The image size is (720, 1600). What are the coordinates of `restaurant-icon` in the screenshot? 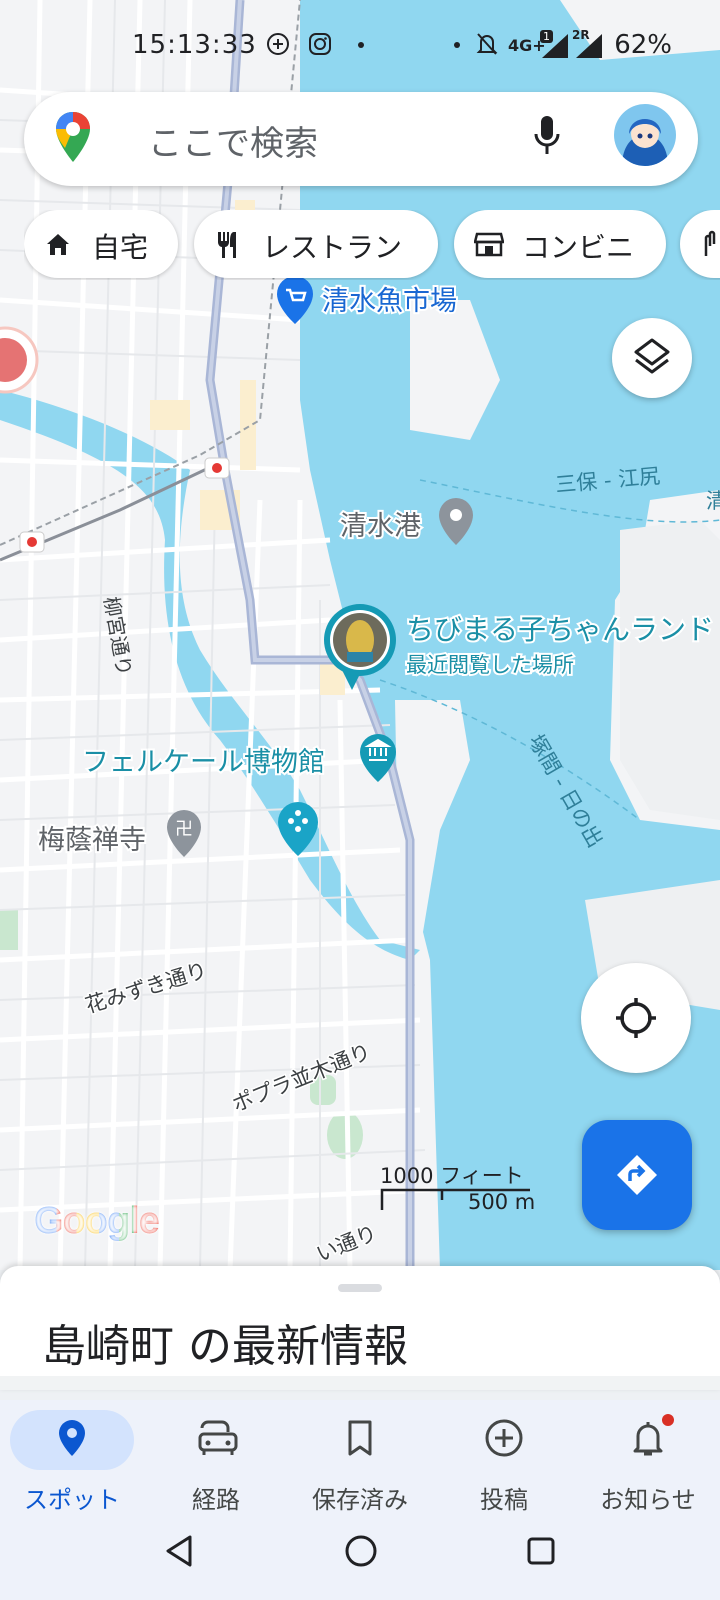 It's located at (228, 248).